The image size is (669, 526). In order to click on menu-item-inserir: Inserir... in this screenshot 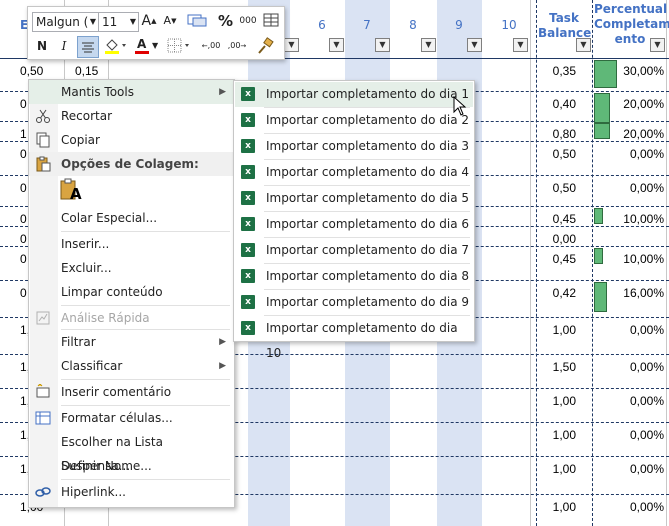, I will do `click(131, 244)`.